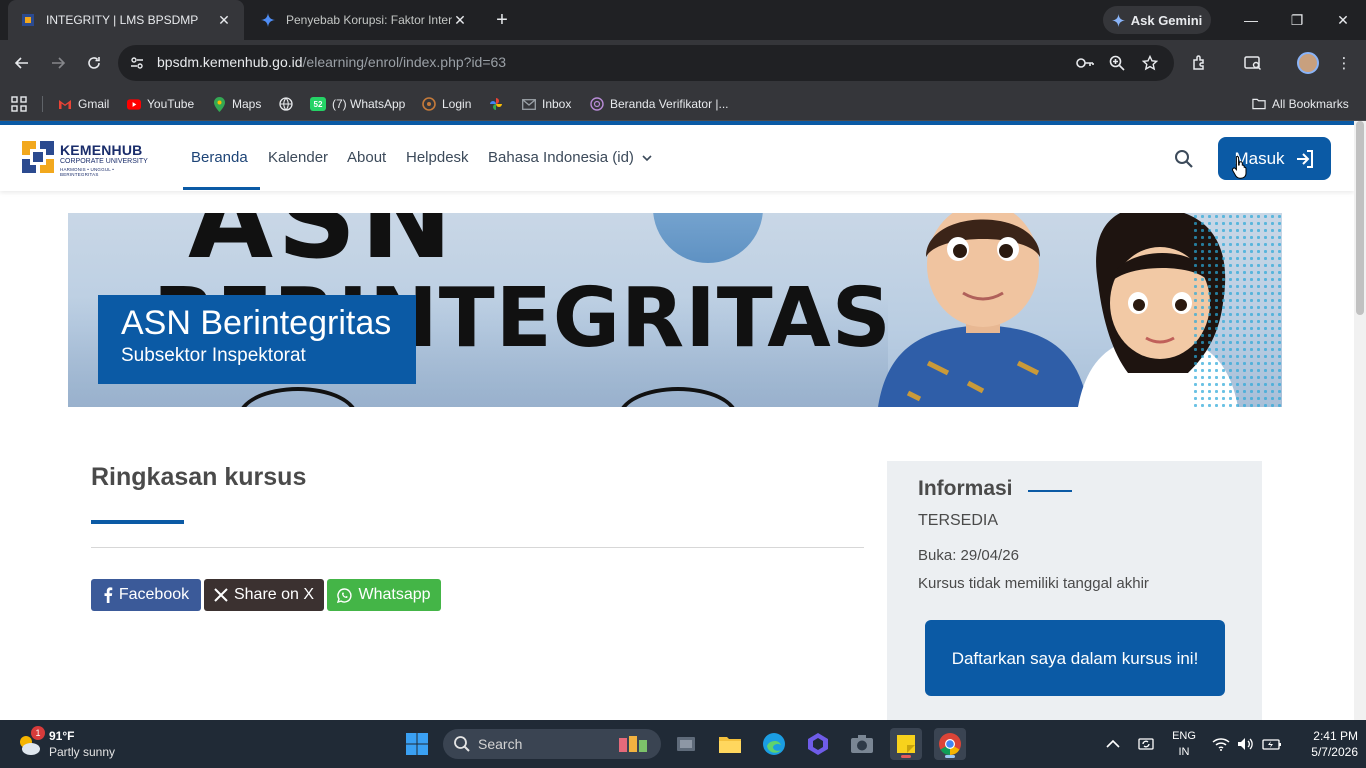 The width and height of the screenshot is (1366, 768). What do you see at coordinates (42, 104) in the screenshot?
I see `bookmarks-separator` at bounding box center [42, 104].